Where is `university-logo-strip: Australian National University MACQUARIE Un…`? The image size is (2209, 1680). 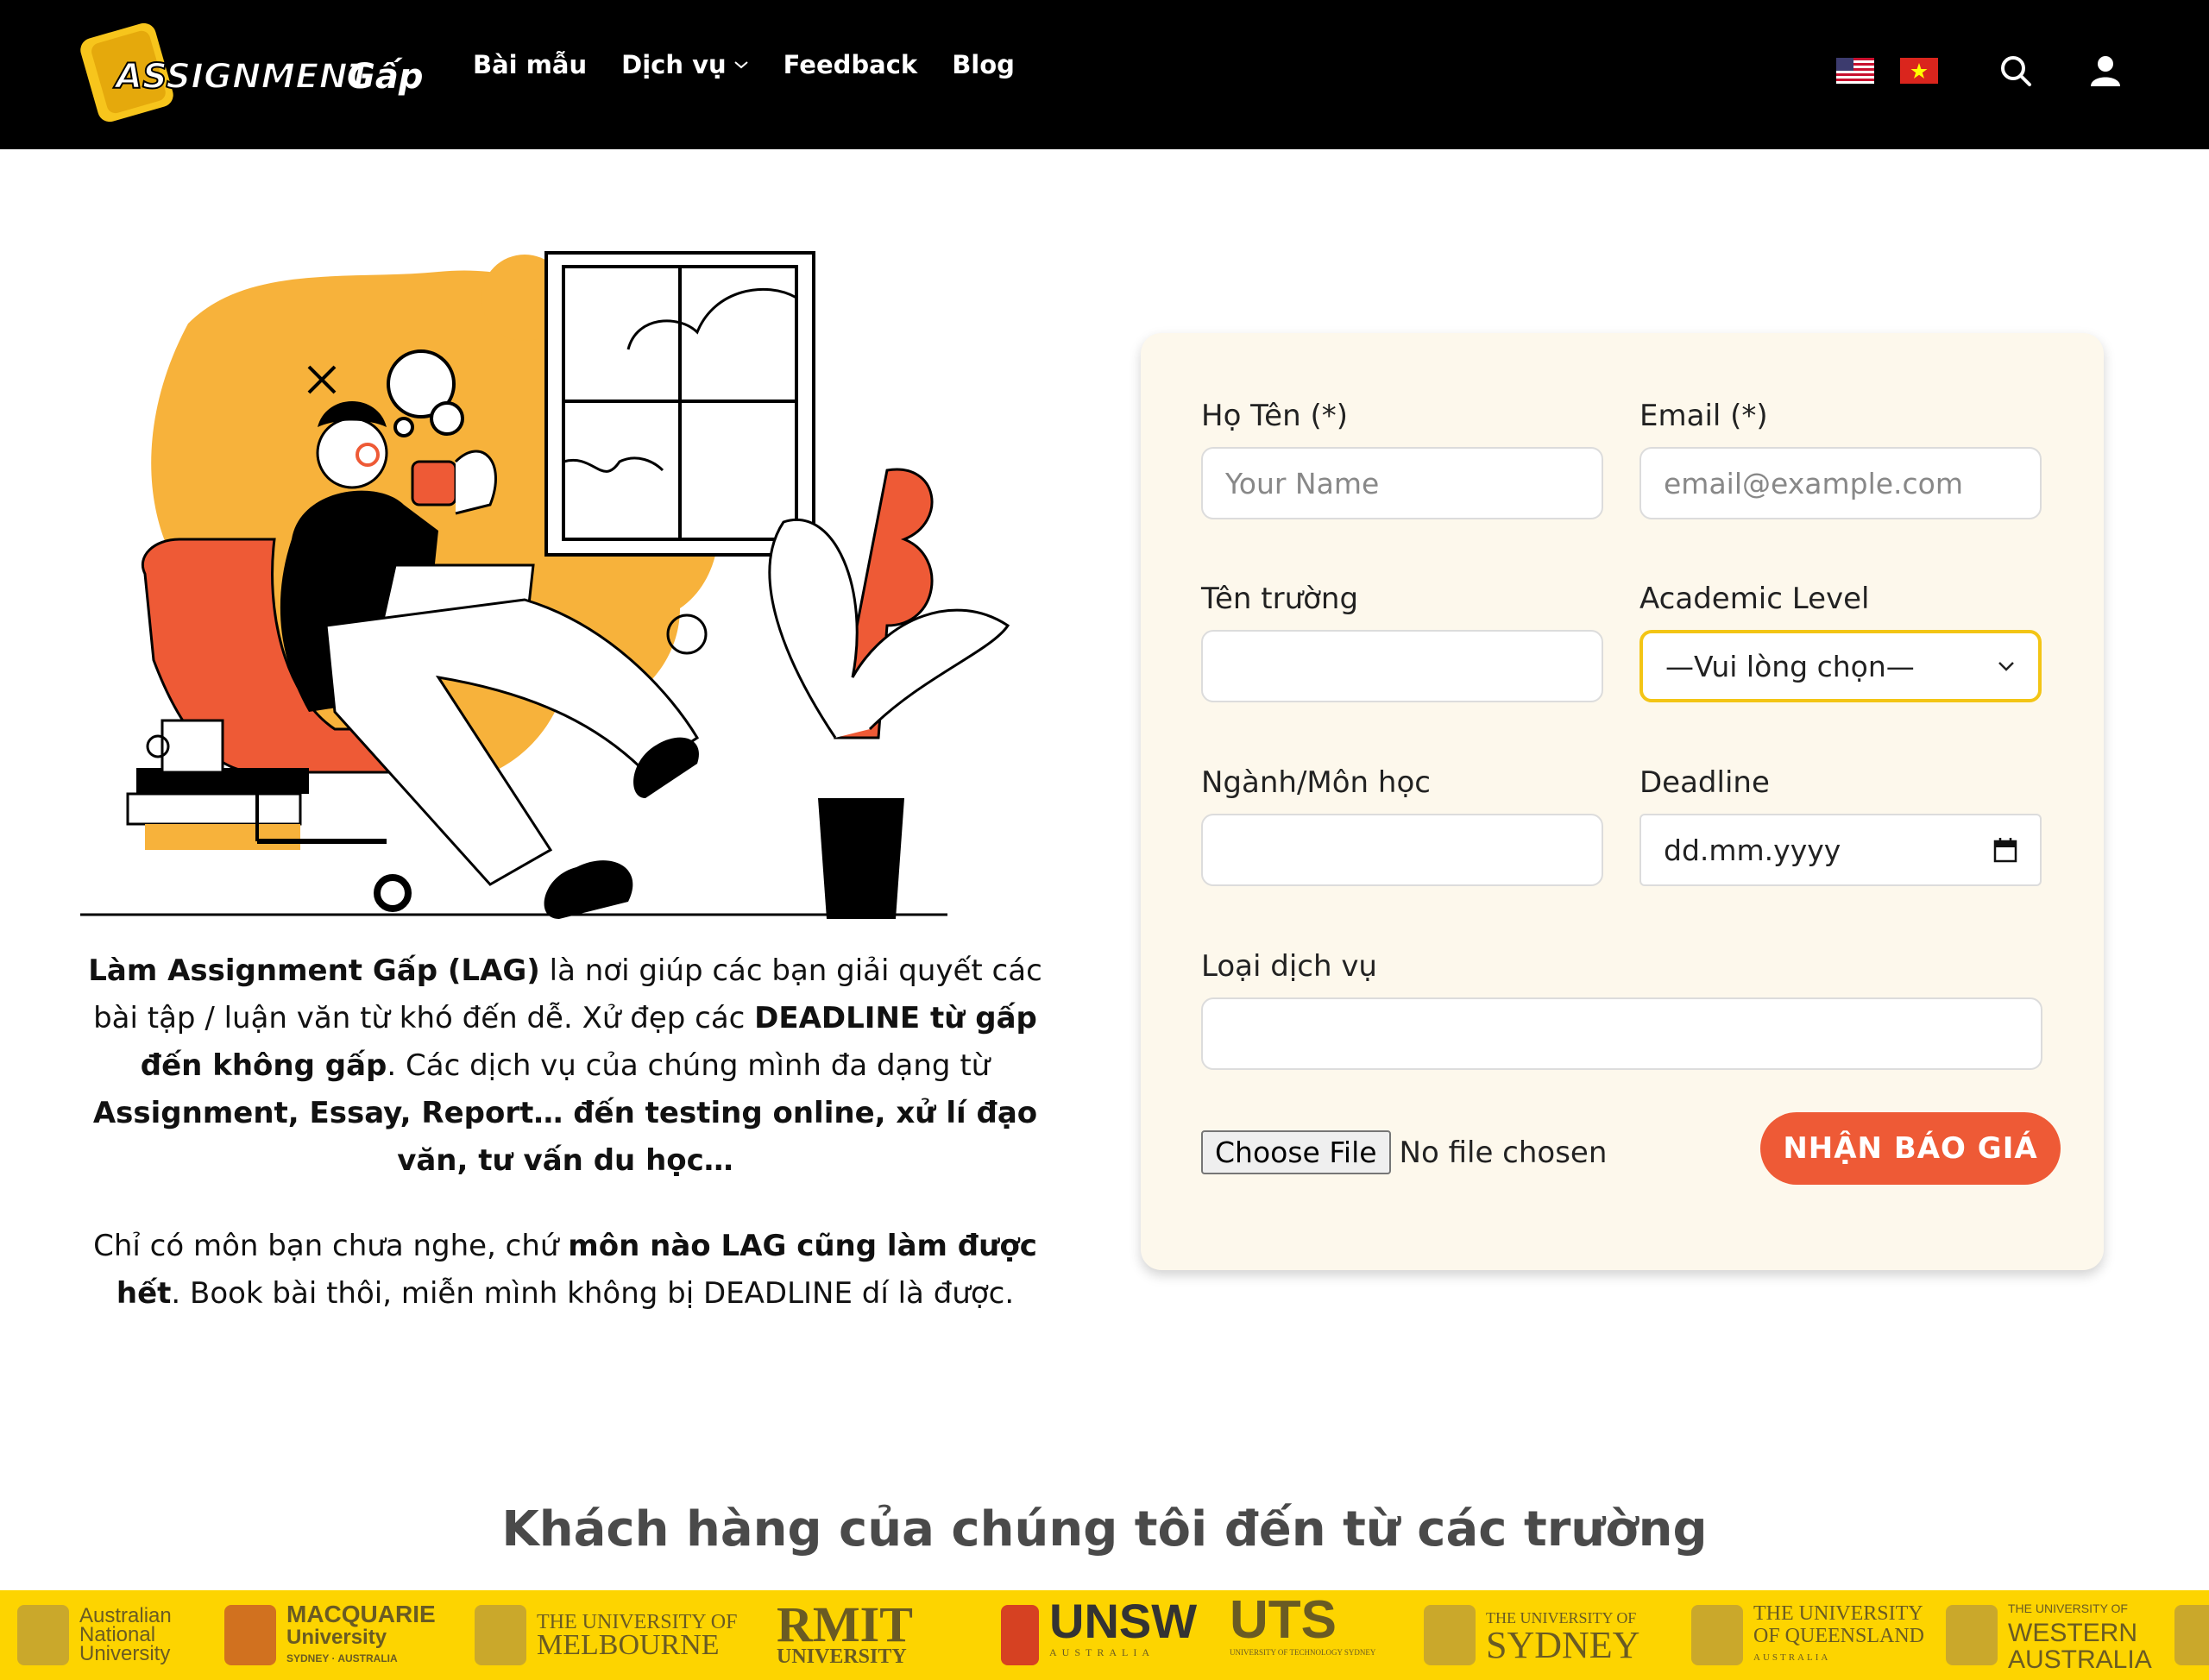 university-logo-strip: Australian National University MACQUARIE Un… is located at coordinates (1104, 1635).